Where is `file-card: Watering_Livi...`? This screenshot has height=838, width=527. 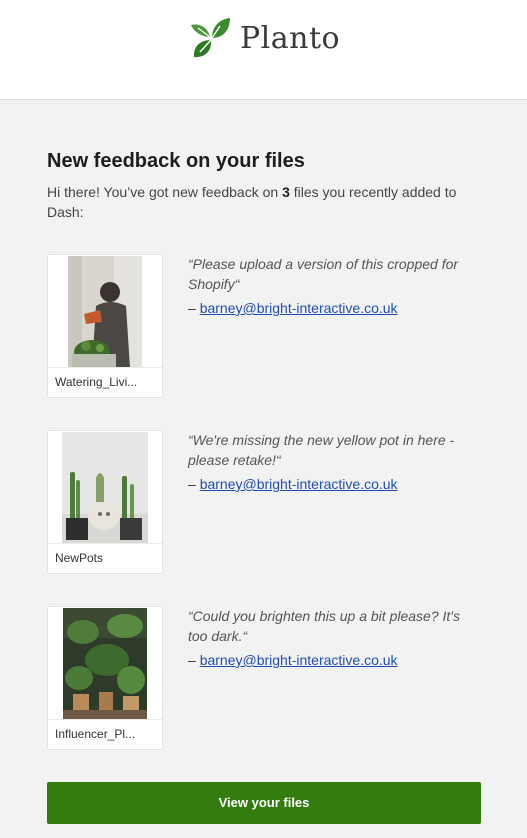 file-card: Watering_Livi... is located at coordinates (105, 326).